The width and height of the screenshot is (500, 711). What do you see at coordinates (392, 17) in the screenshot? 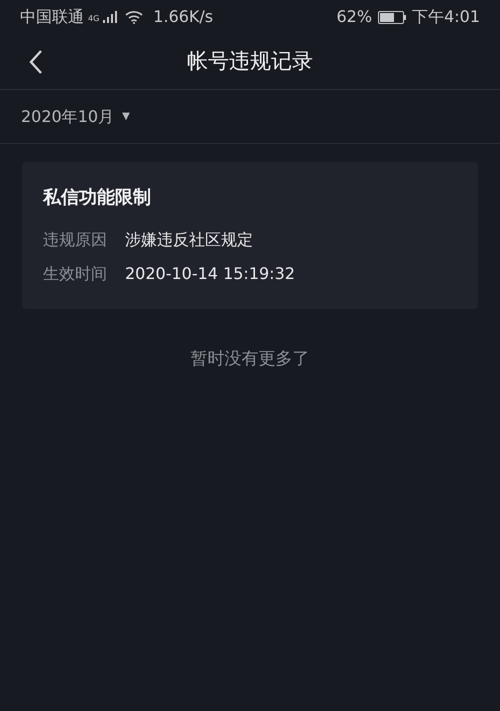
I see `battery-icon` at bounding box center [392, 17].